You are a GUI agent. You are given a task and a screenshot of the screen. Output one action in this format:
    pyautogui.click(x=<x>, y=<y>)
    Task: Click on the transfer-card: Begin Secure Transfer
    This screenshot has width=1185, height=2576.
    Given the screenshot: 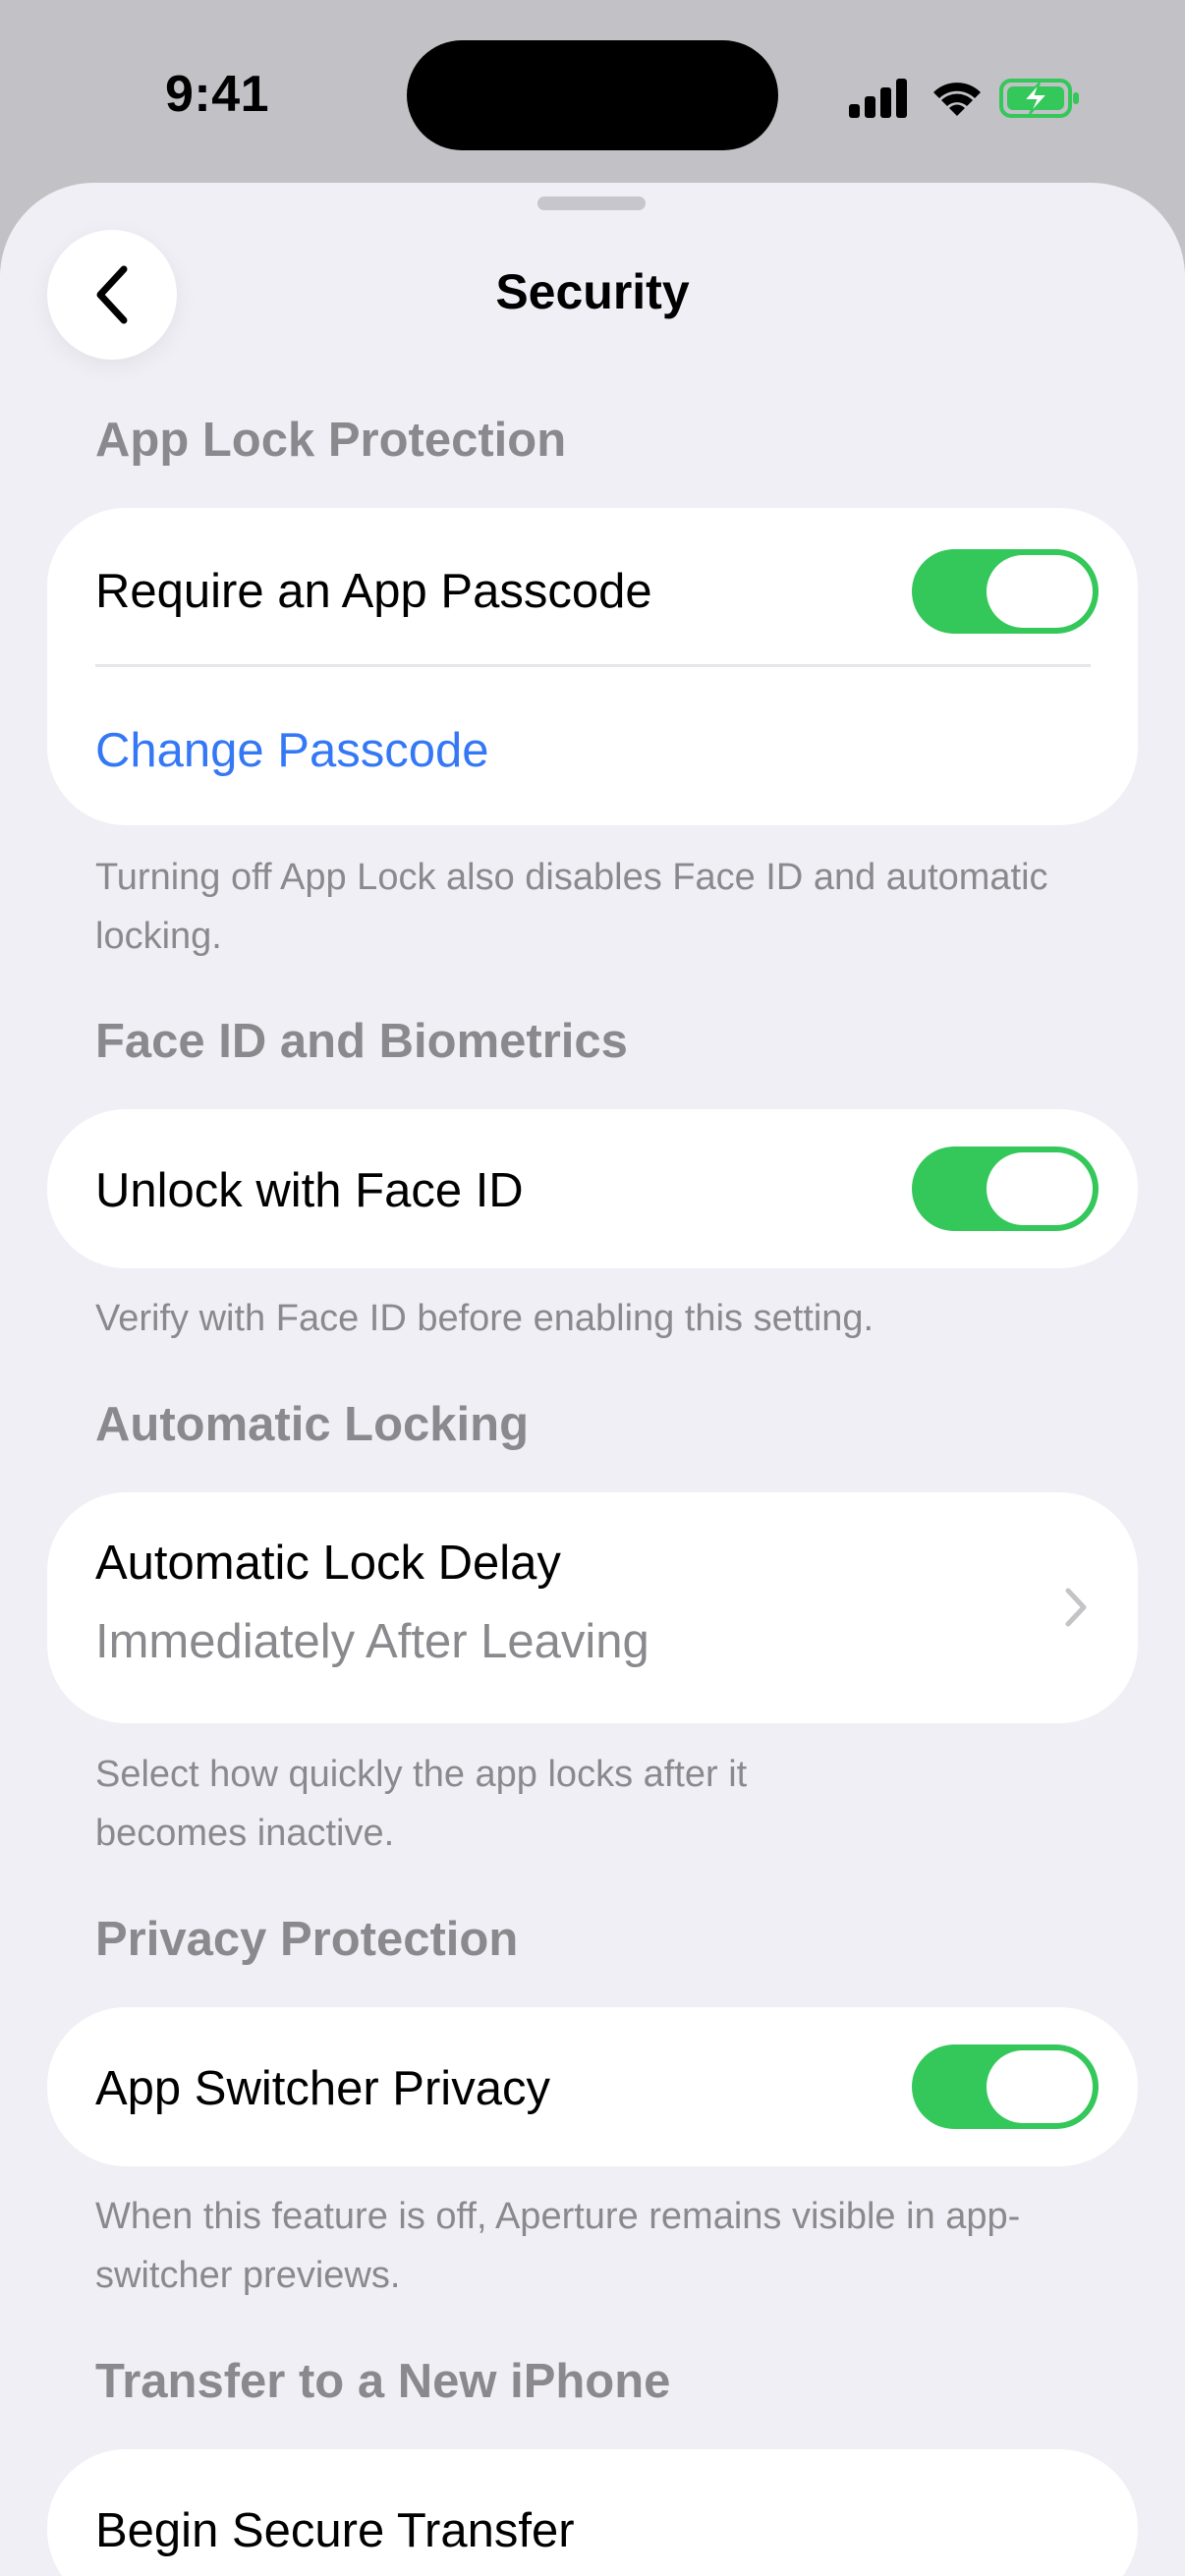 What is the action you would take?
    pyautogui.click(x=592, y=2512)
    